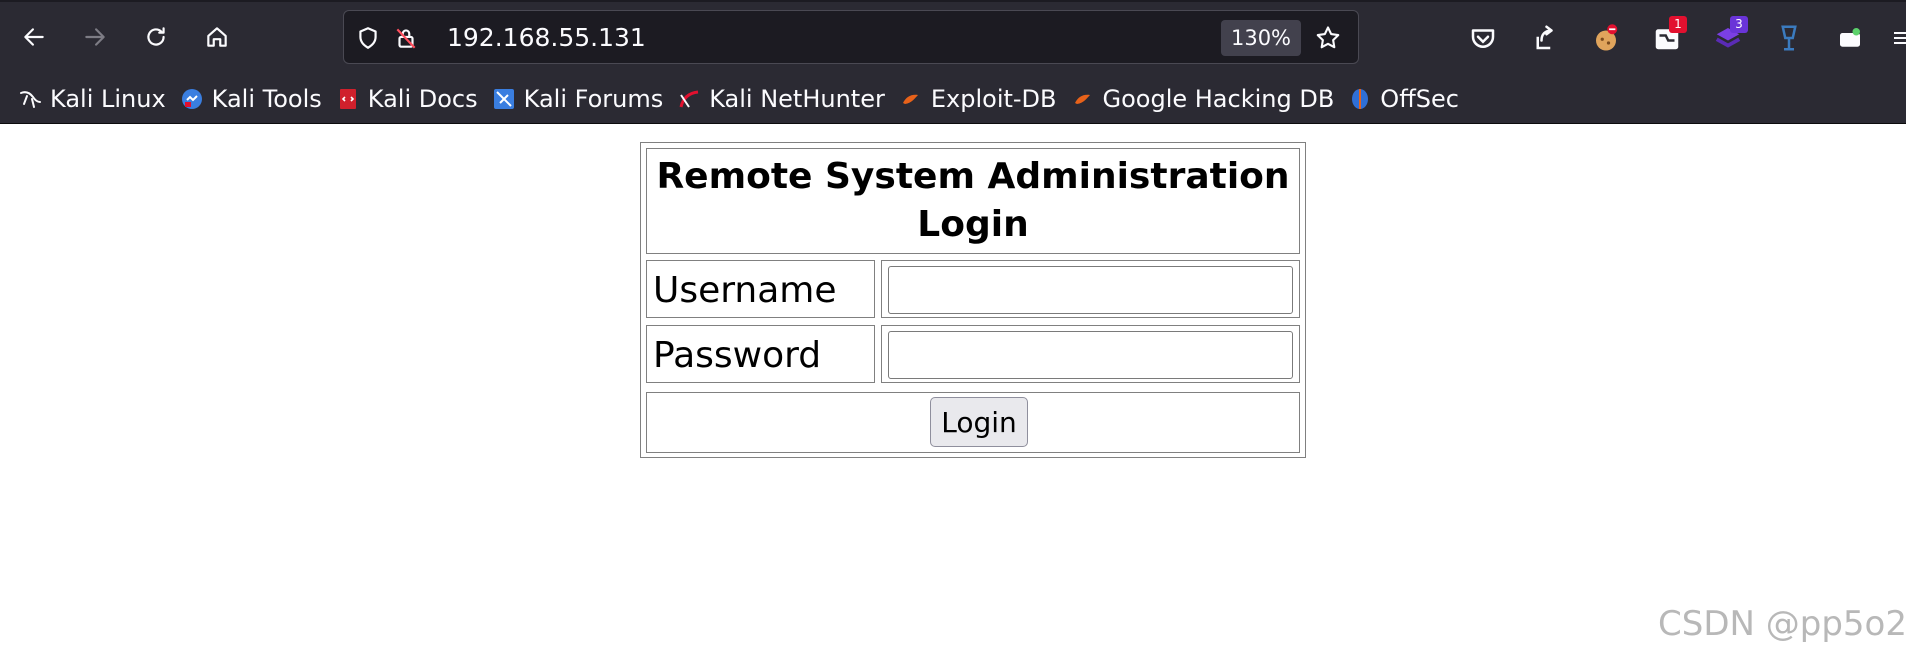  Describe the element at coordinates (1261, 38) in the screenshot. I see `zoom-level-badge: 130%` at that location.